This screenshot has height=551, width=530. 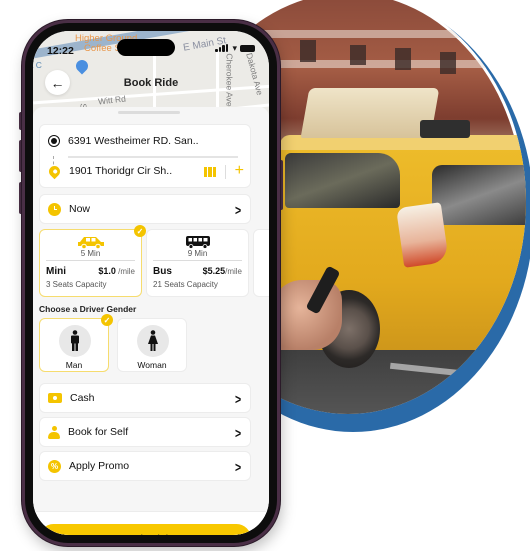 I want to click on promo-icon: %, so click(x=54, y=466).